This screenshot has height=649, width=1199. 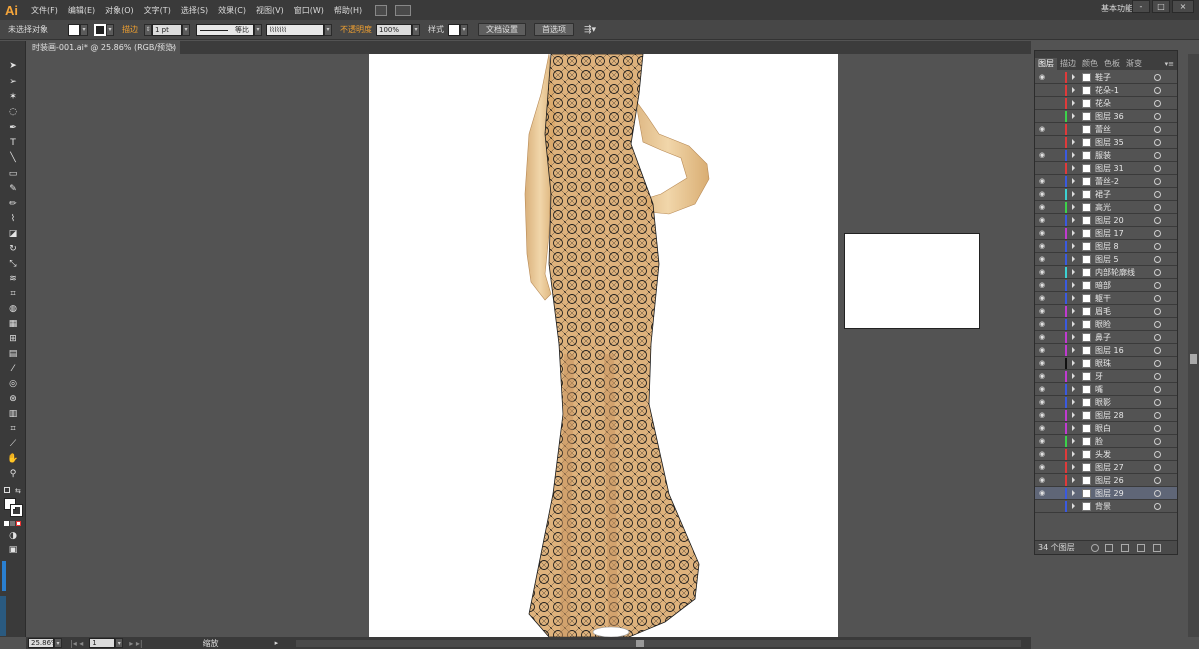 I want to click on panel-menu-icon: ▾≡, so click(x=1169, y=64).